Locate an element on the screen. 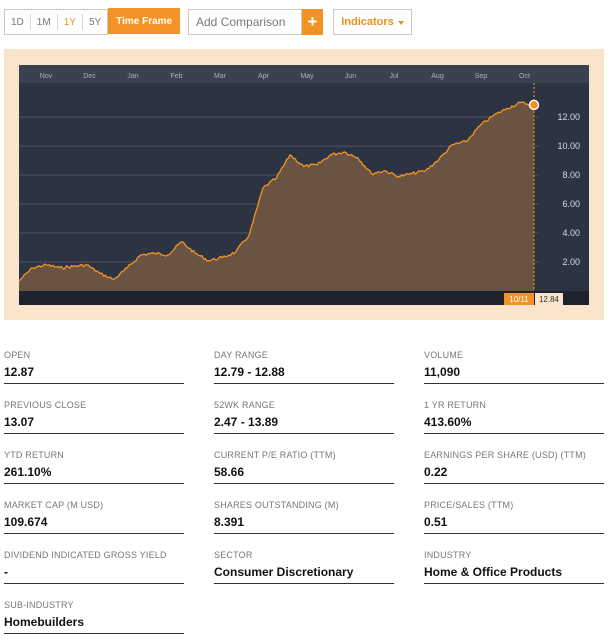 Image resolution: width=608 pixels, height=644 pixels. stat-label: 52WK RANGE is located at coordinates (245, 405).